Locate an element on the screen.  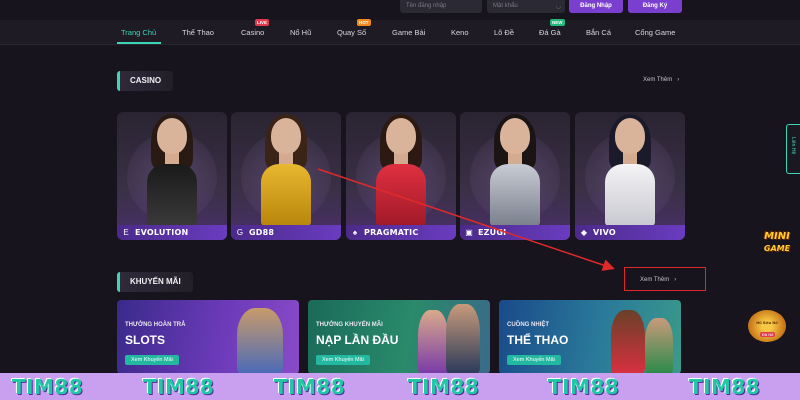
watermark-band: TIM88 TIM88 TIM88 TIM88 TIM88 TIM88 is located at coordinates (400, 386).